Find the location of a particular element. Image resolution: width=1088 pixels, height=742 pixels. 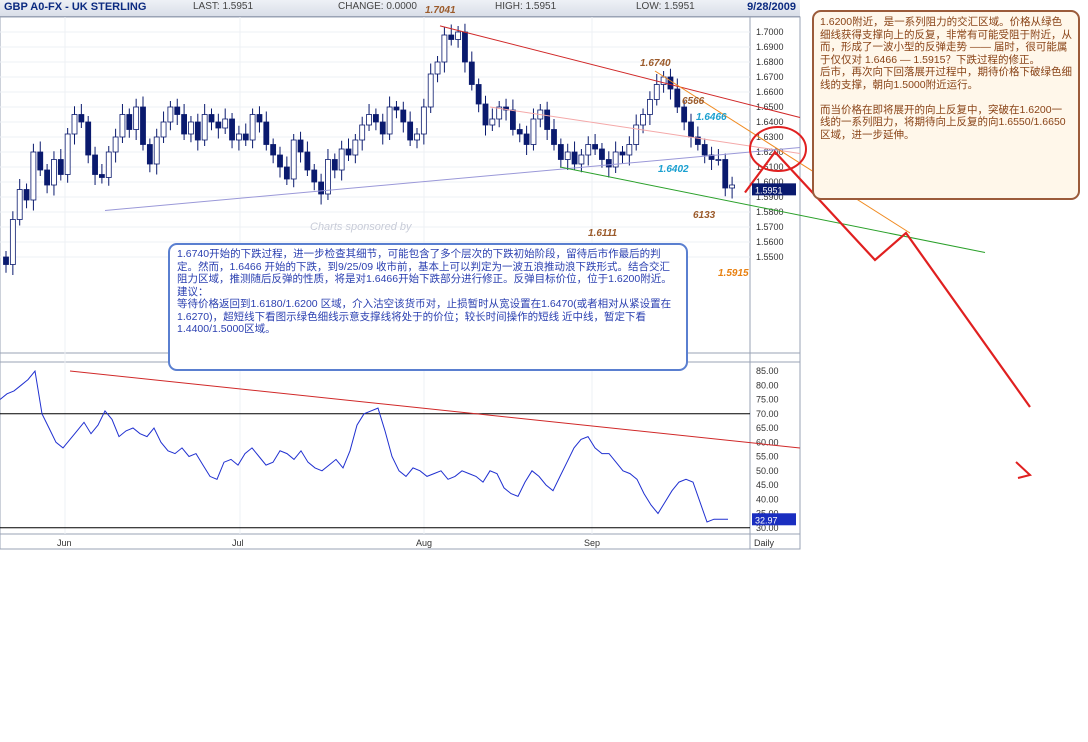

price-tick-label: 1.7000 is located at coordinates (770, 32).